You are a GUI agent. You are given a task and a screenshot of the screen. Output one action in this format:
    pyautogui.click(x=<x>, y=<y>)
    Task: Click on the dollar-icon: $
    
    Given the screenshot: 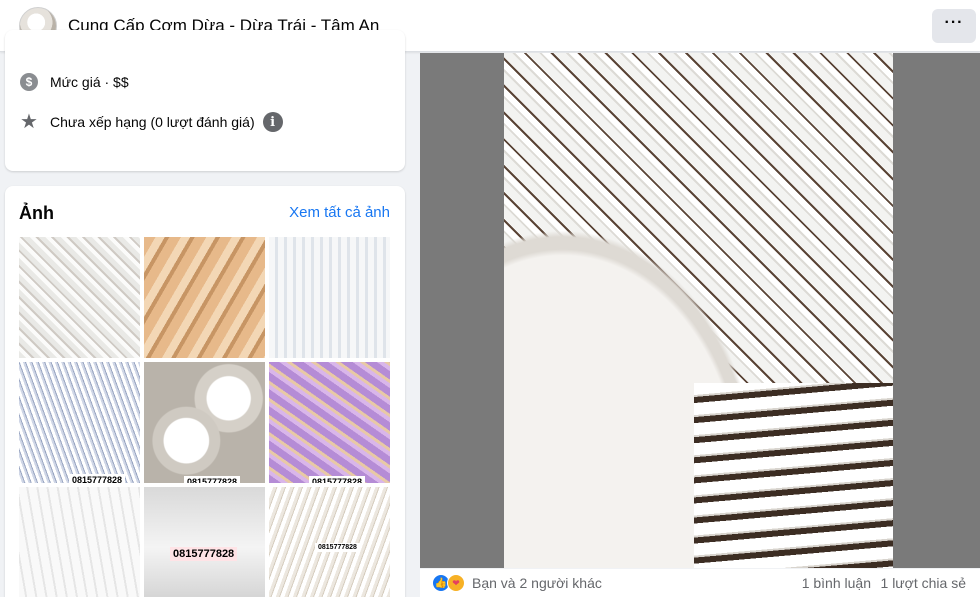 What is the action you would take?
    pyautogui.click(x=29, y=82)
    